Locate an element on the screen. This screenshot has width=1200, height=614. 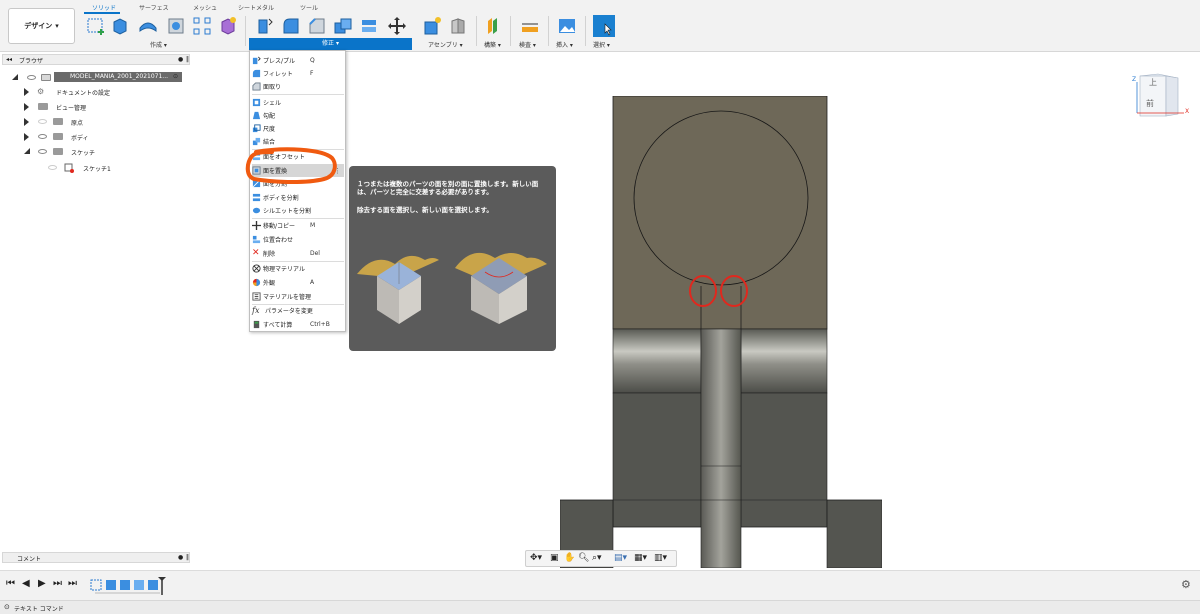
menu-item-change-parameters: fx パラメータを変更 is located at coordinates (298, 310).